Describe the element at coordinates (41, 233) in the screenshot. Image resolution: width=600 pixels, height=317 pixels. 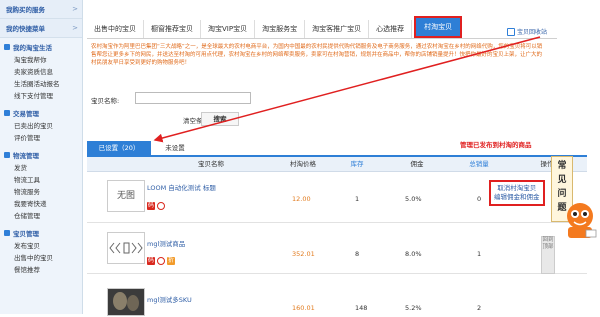
I see `sidebar-section-header: 宝贝管理` at that location.